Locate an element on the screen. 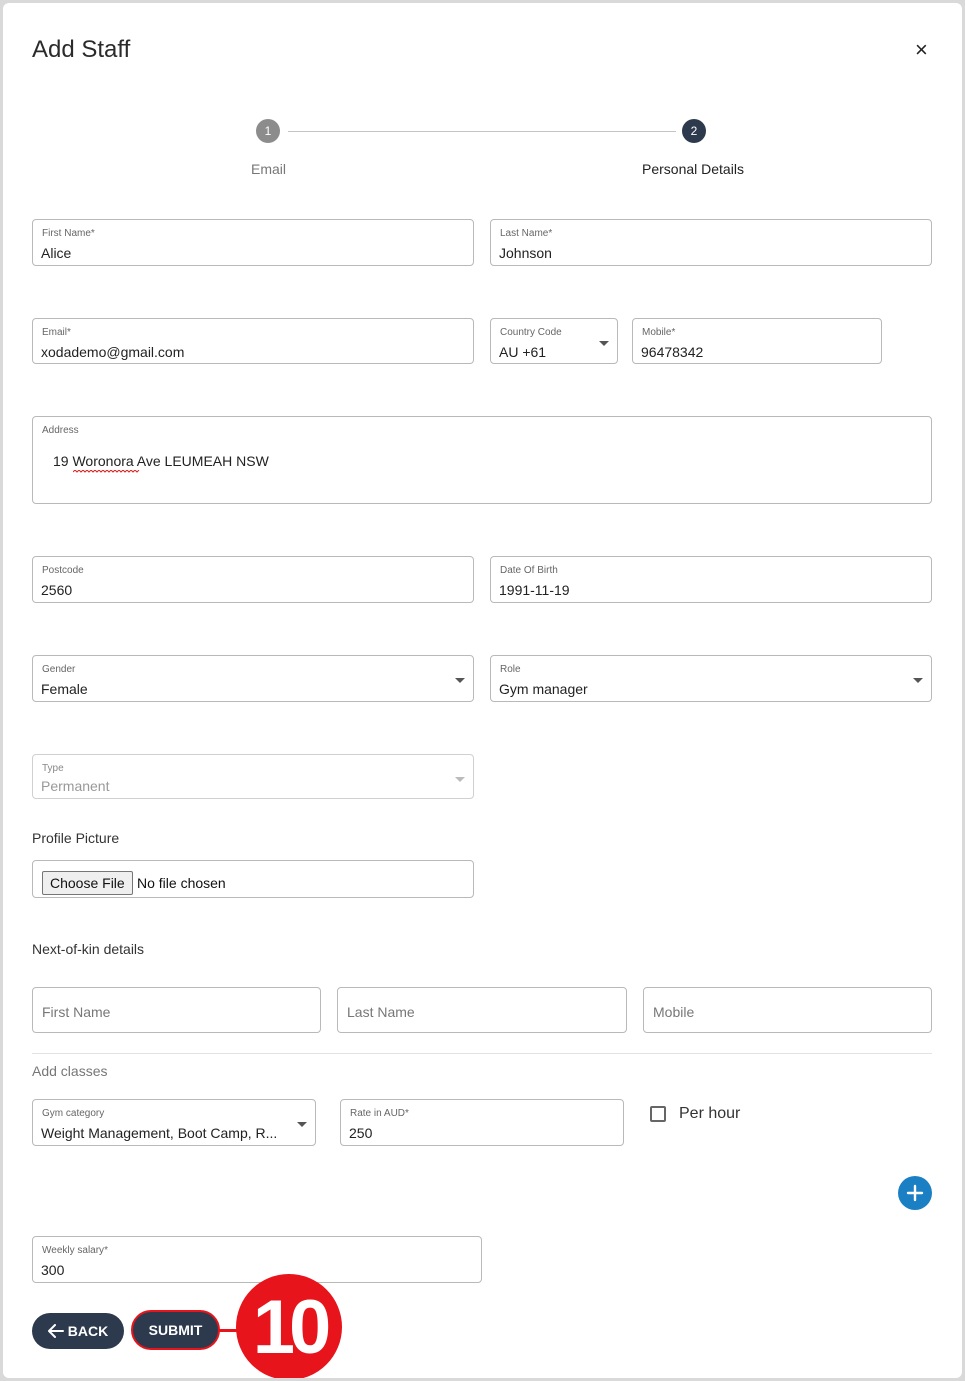 This screenshot has width=965, height=1381. address-label: Address is located at coordinates (60, 430).